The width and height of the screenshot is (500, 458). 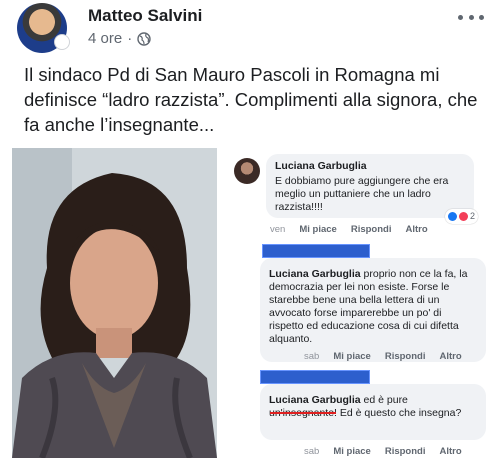 What do you see at coordinates (315, 400) in the screenshot?
I see `comment-3-tag: Luciana Garbuglia` at bounding box center [315, 400].